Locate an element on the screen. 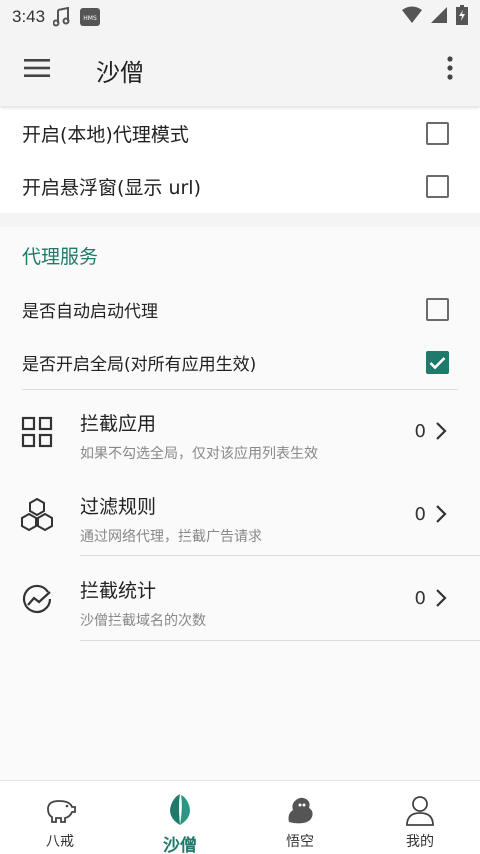 The image size is (480, 854). overflow-menu-button is located at coordinates (450, 70).